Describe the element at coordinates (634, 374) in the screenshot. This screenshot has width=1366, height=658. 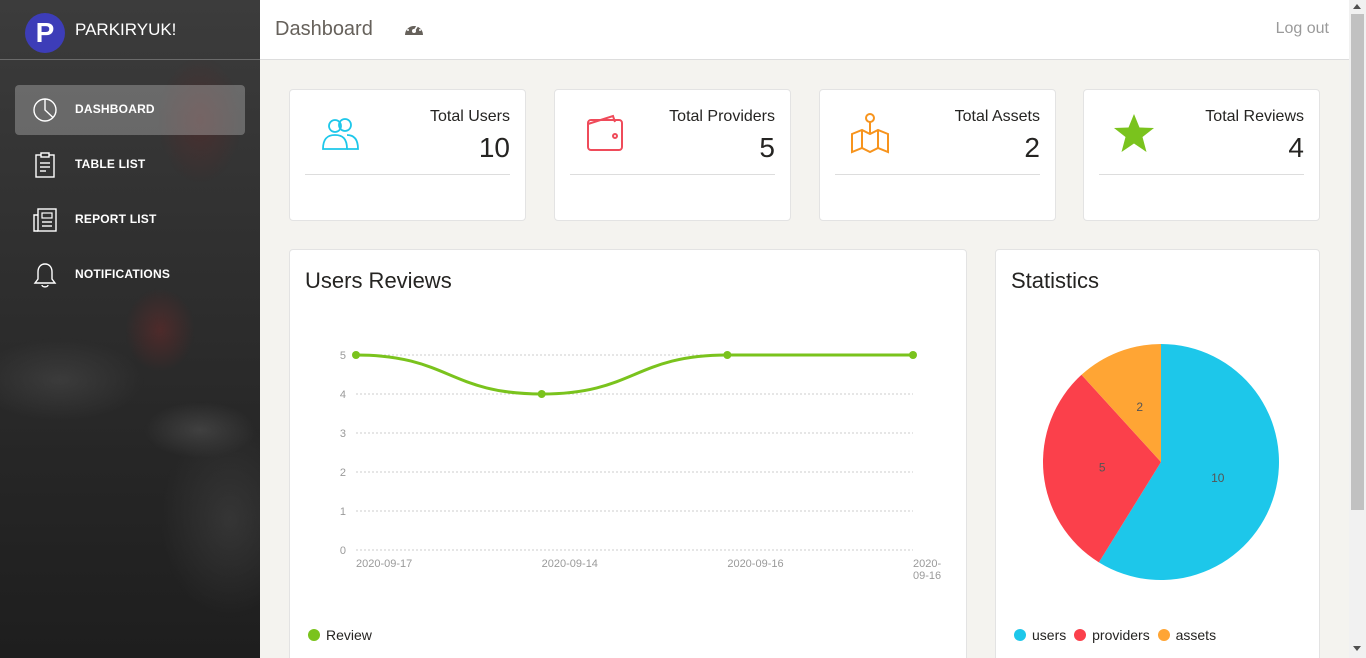
I see `series-line` at that location.